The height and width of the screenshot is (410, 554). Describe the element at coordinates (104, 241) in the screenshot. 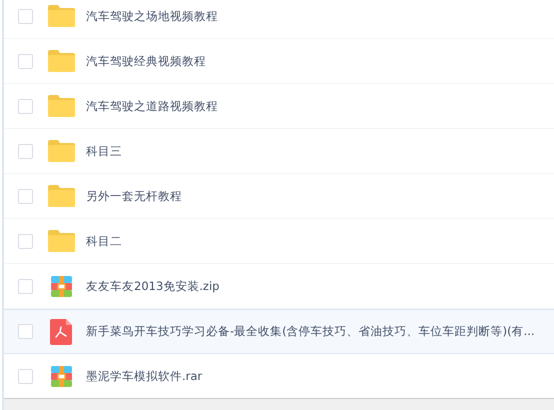

I see `file-name: 科目二` at that location.